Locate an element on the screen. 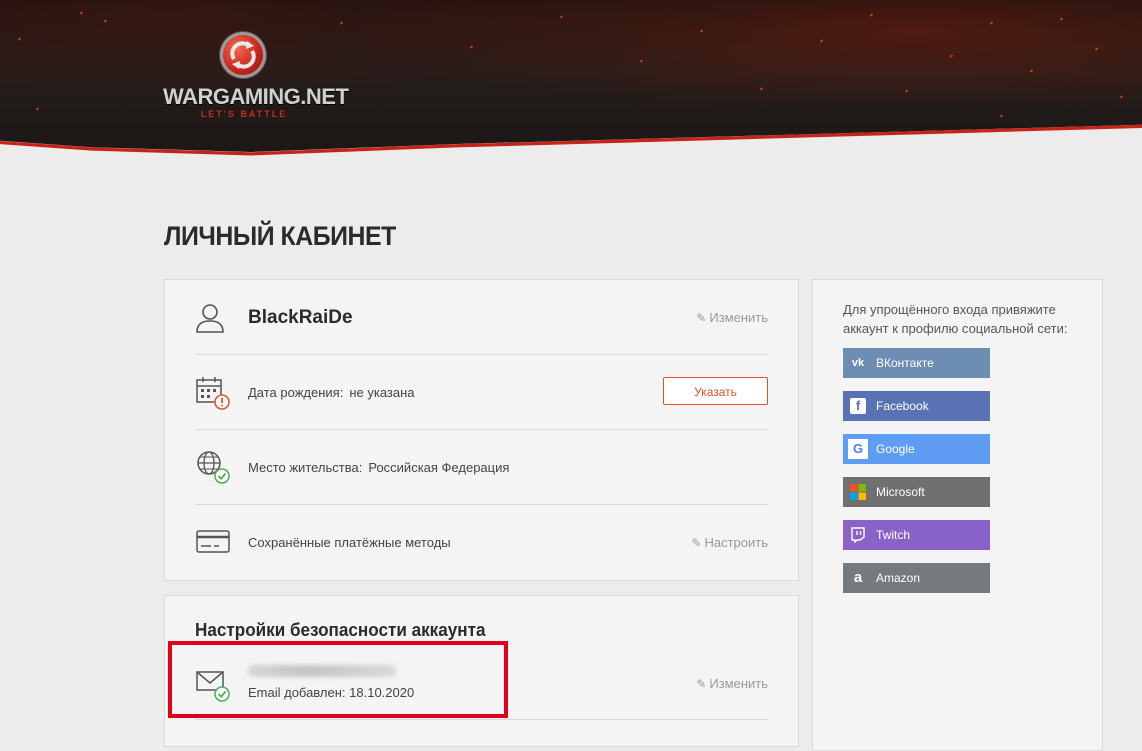  facebook-button: f Facebook is located at coordinates (916, 406).